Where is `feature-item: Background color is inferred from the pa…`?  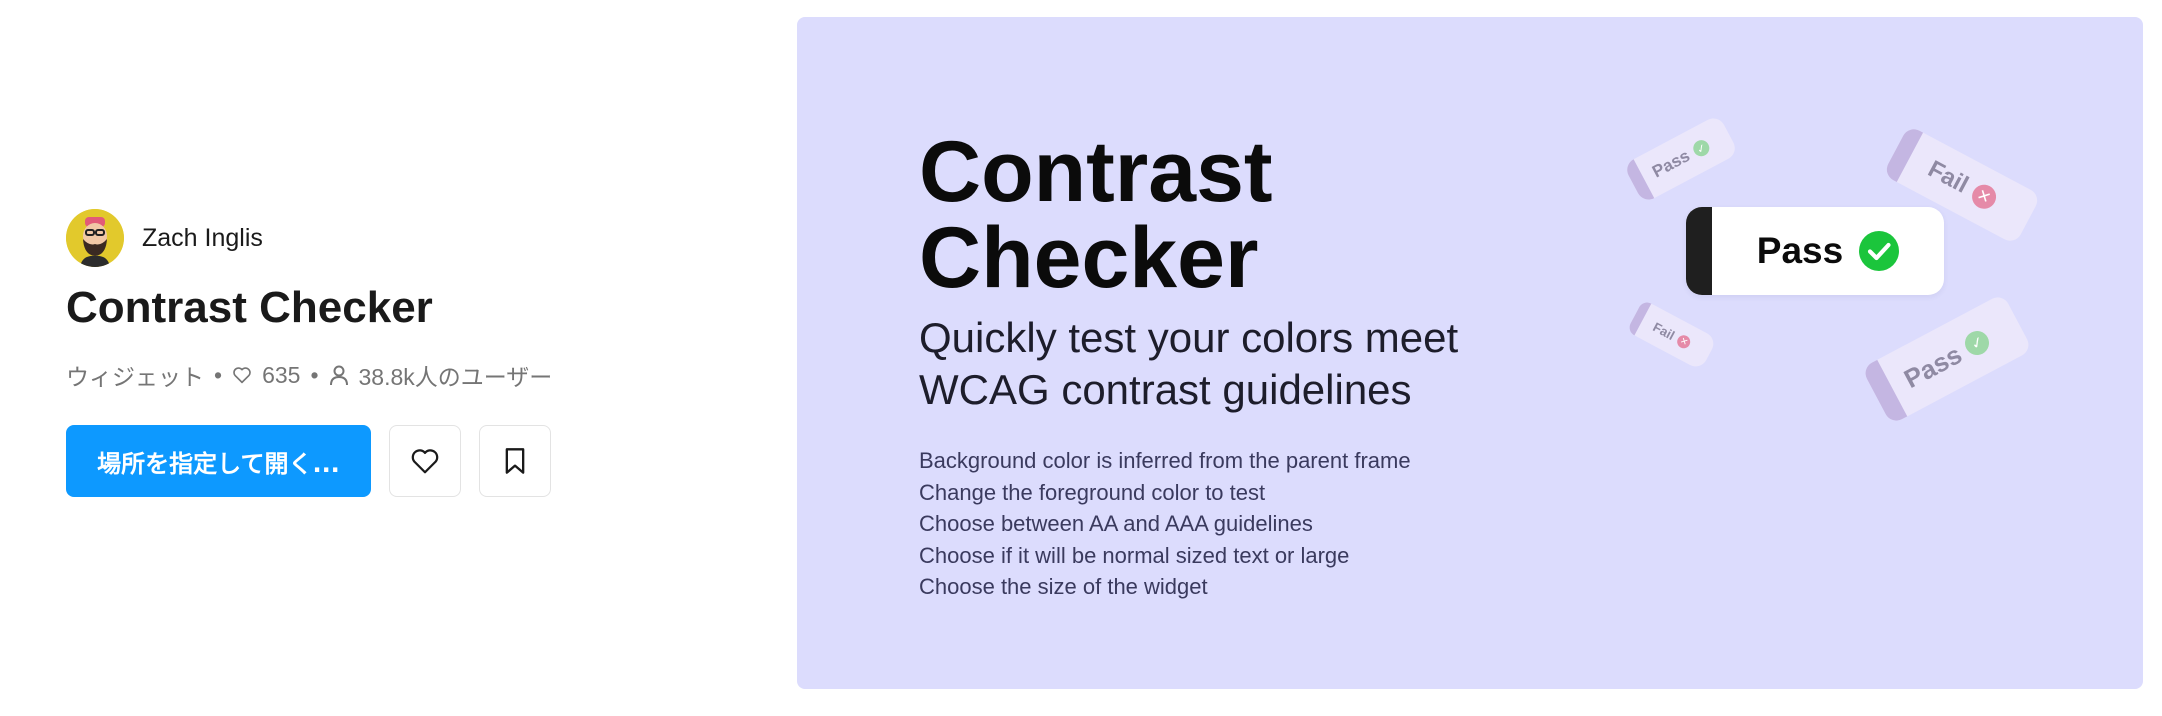
feature-item: Background color is inferred from the pa… is located at coordinates (1165, 460).